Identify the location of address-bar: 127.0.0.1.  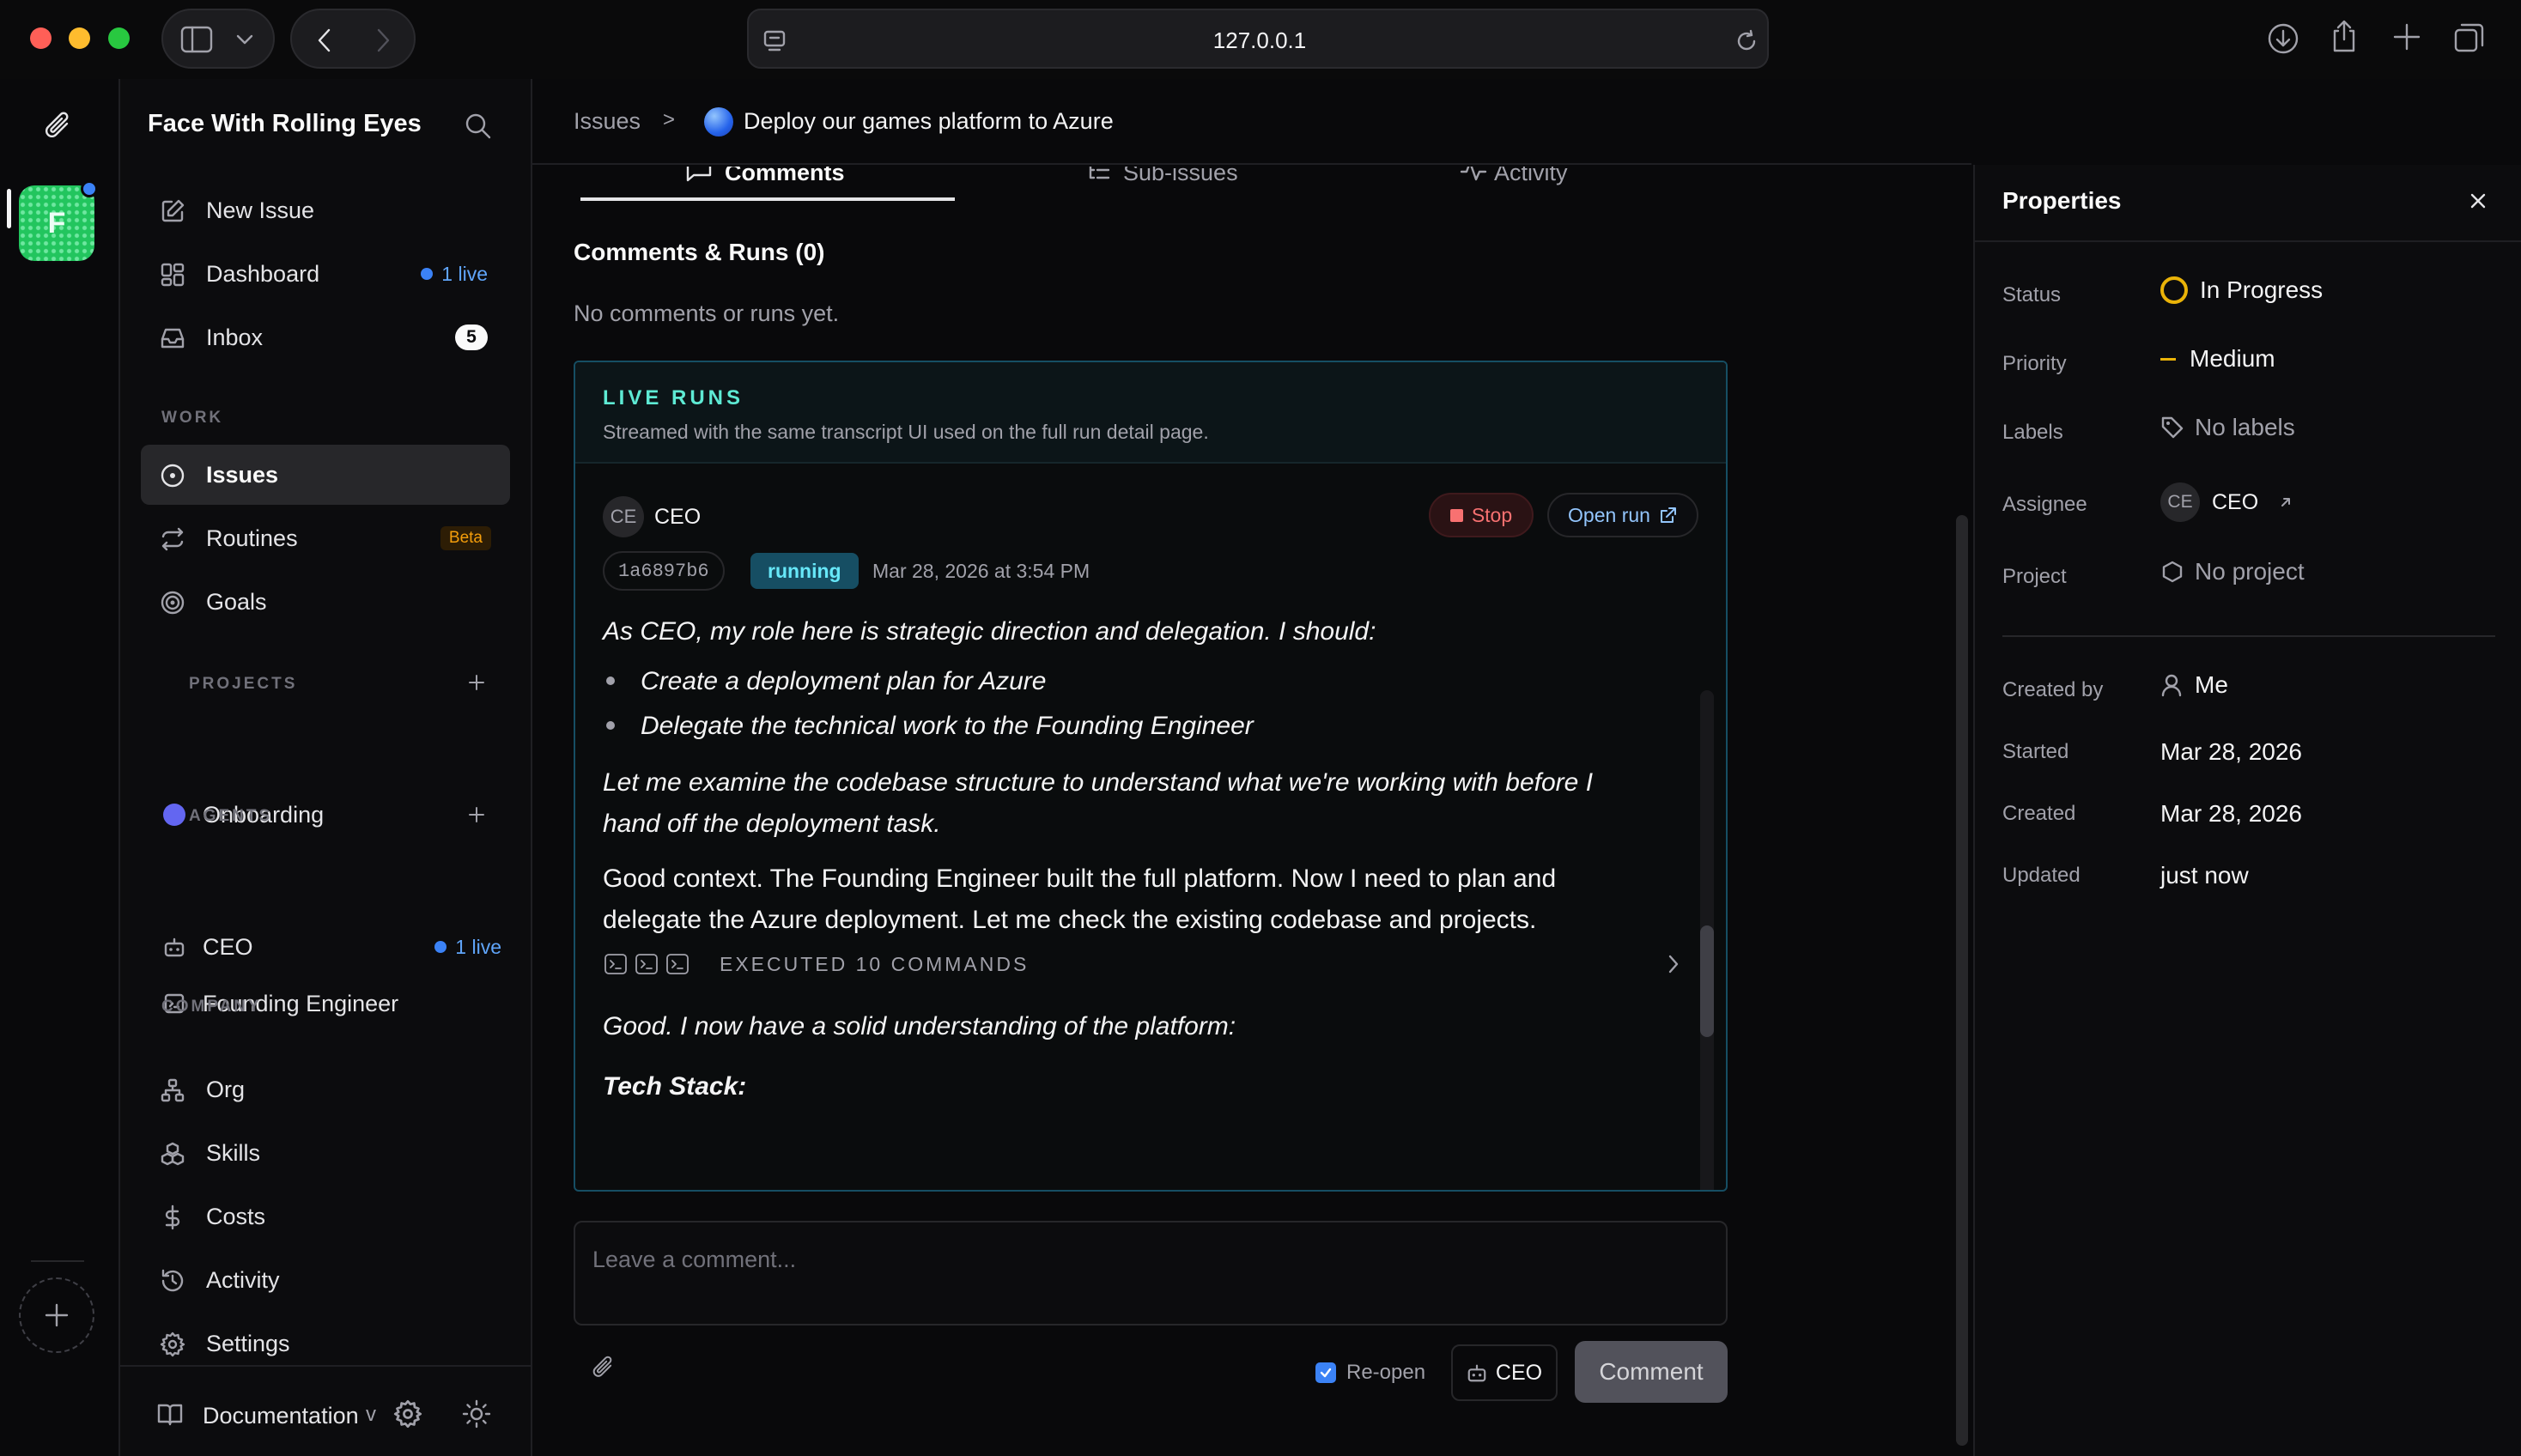
(1258, 39).